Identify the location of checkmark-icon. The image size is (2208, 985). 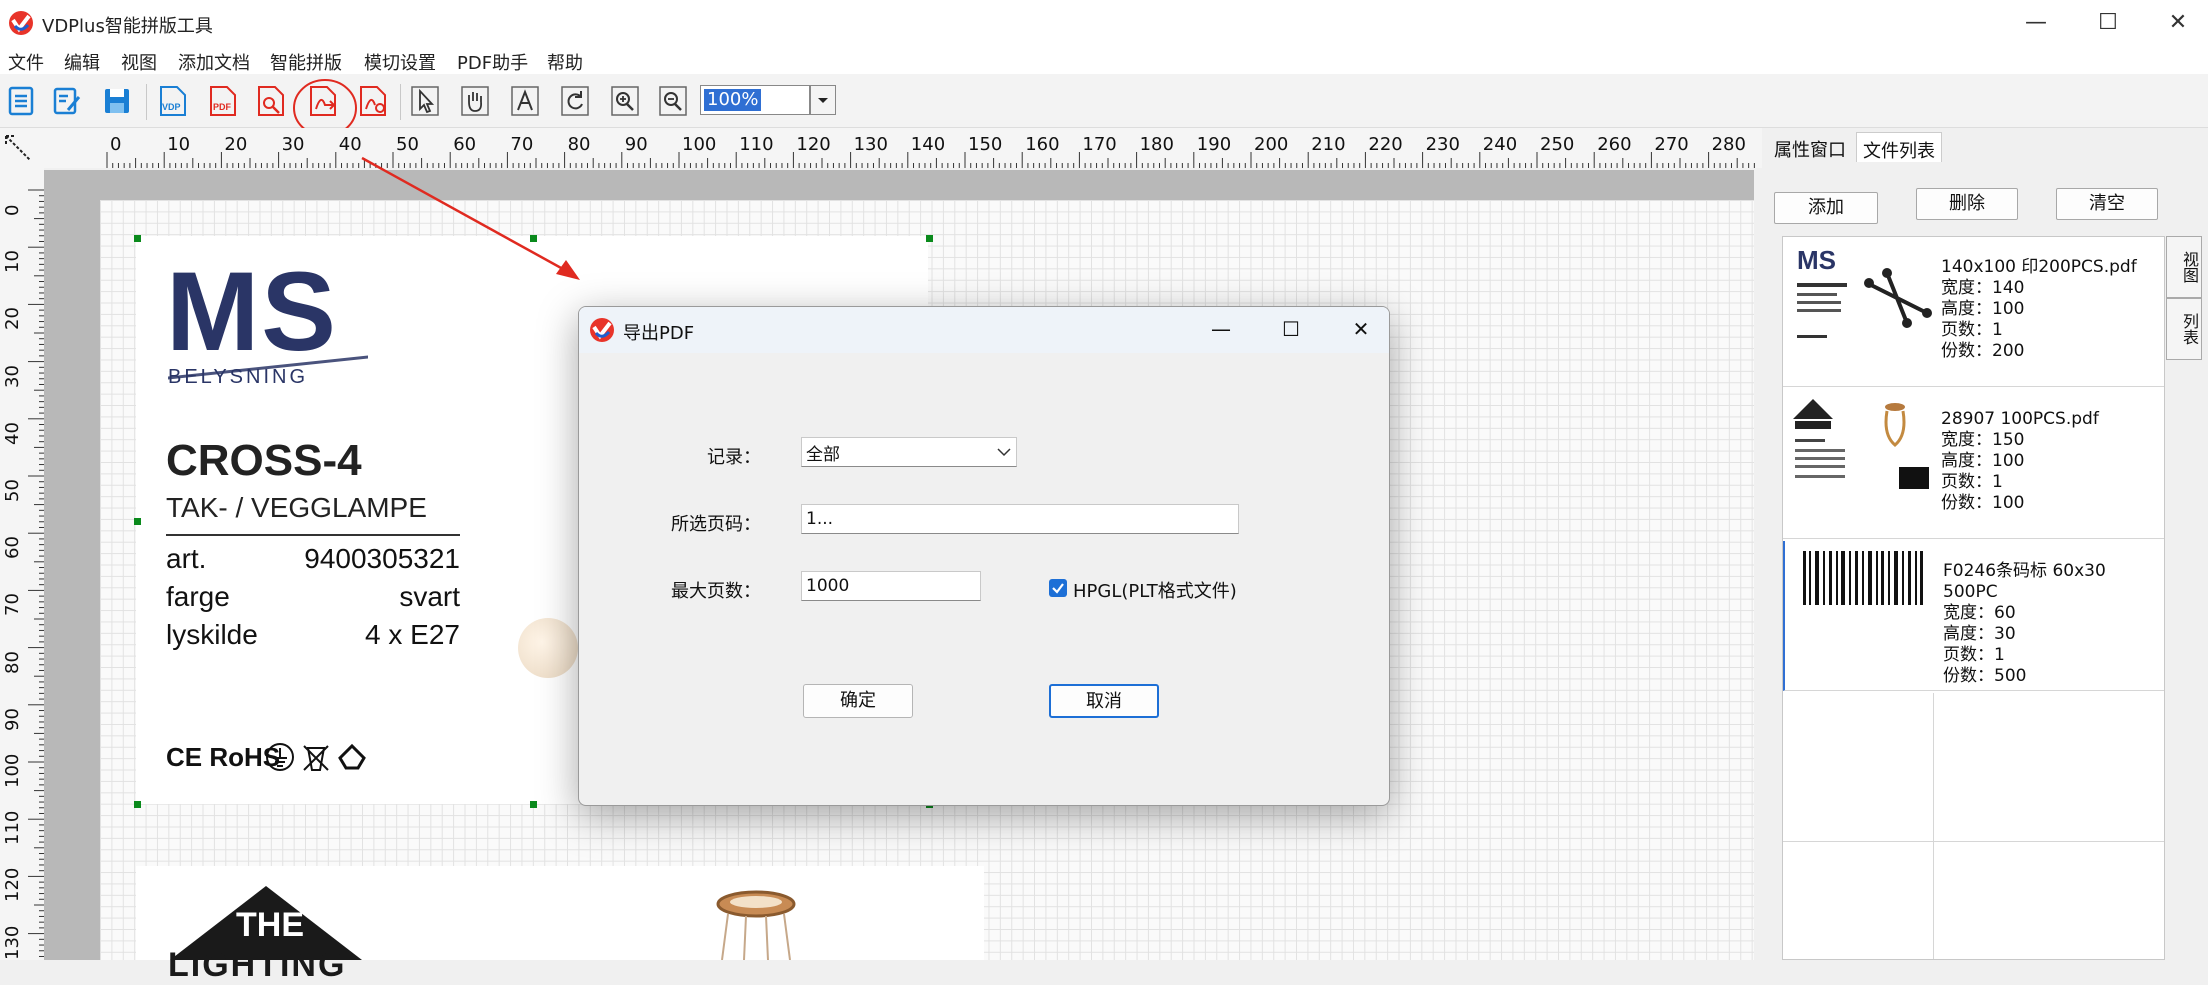
(1058, 588).